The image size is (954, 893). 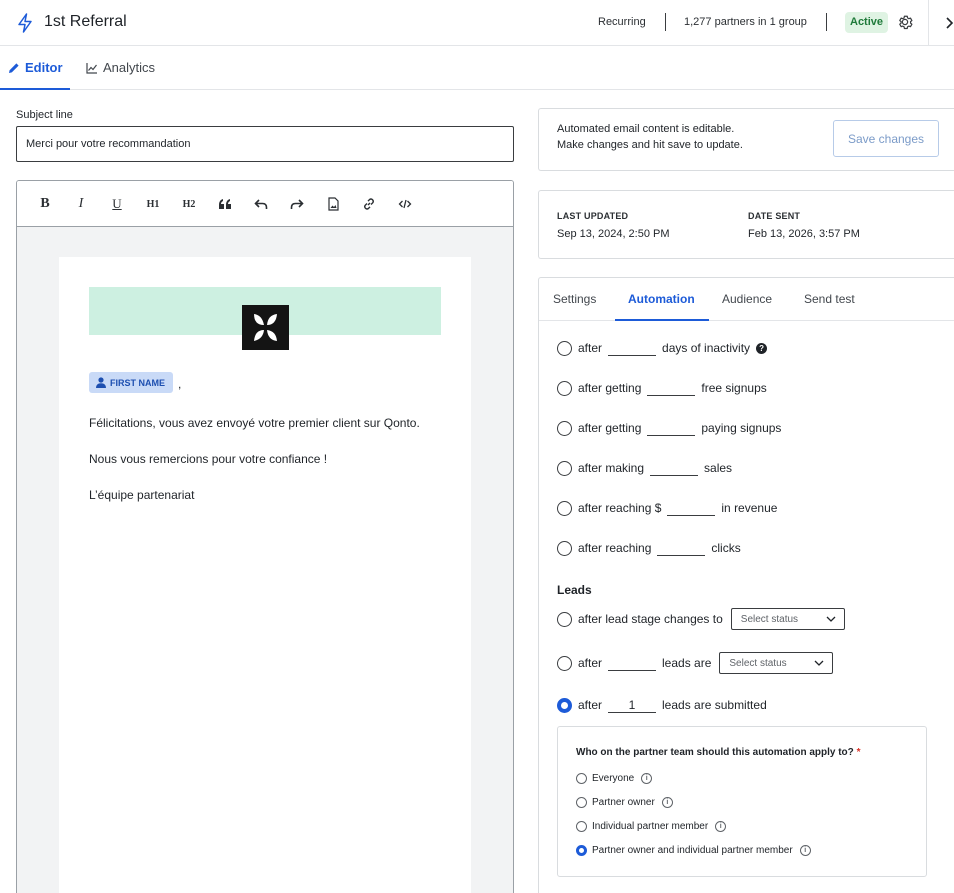 I want to click on trigger-text: after lead stage changes to, so click(x=650, y=619).